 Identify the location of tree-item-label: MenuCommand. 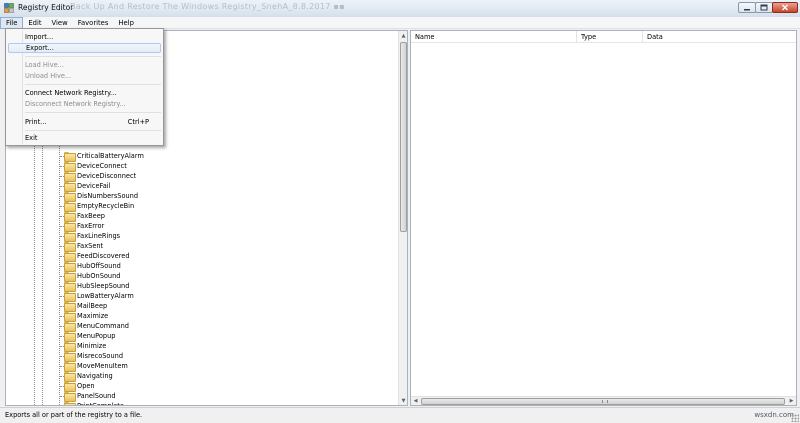
(103, 326).